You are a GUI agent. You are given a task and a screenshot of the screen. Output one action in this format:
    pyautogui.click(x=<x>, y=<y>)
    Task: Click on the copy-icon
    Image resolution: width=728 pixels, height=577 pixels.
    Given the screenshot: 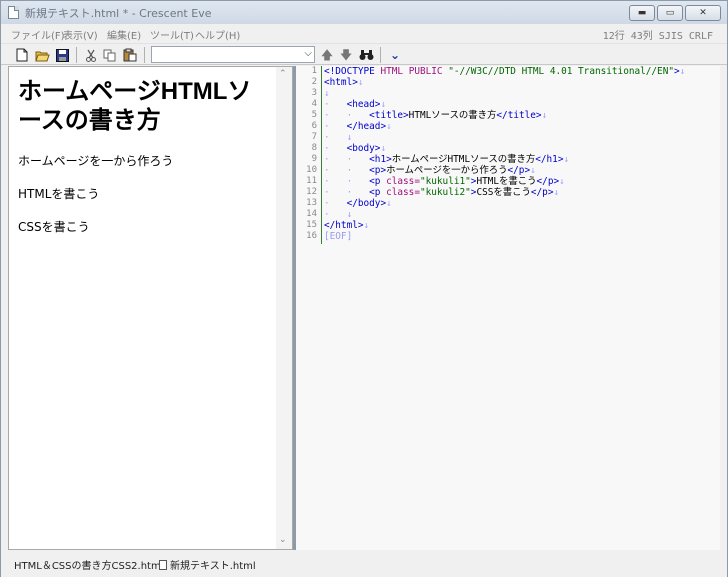 What is the action you would take?
    pyautogui.click(x=109, y=55)
    